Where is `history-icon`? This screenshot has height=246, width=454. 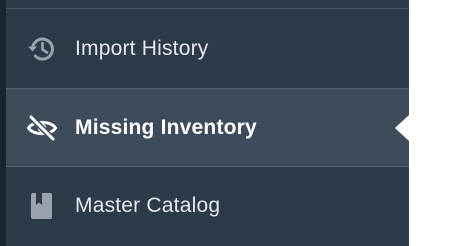 history-icon is located at coordinates (42, 49).